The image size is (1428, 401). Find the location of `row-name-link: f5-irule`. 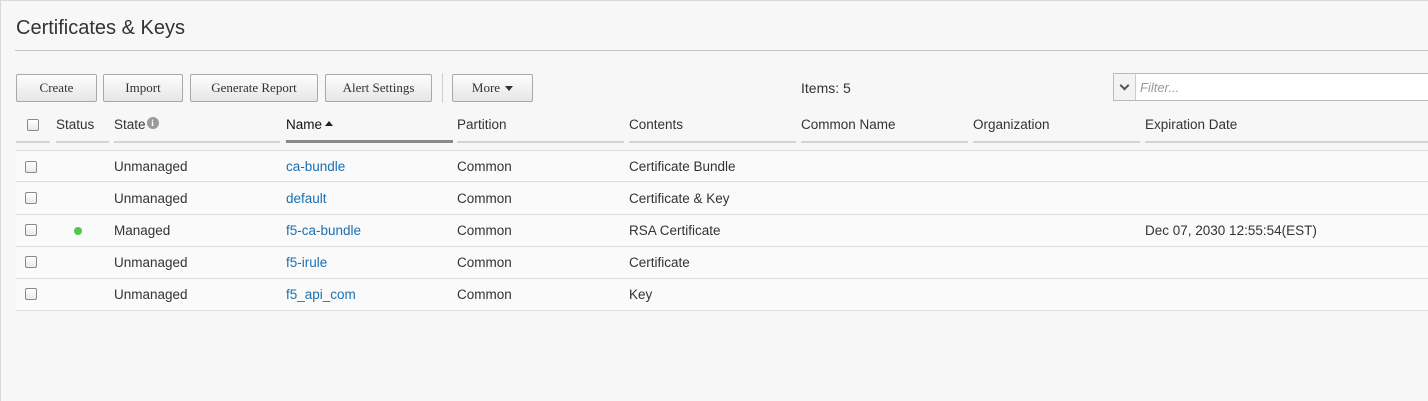

row-name-link: f5-irule is located at coordinates (306, 262).